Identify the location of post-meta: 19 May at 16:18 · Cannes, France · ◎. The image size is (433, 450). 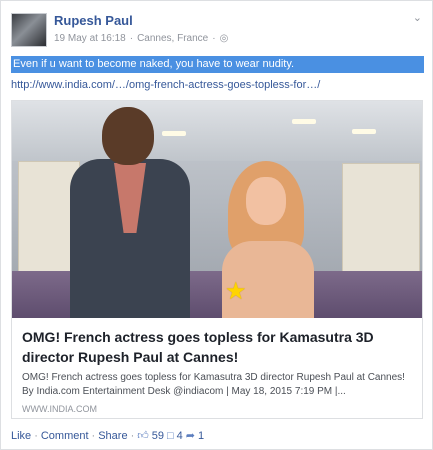
(141, 38).